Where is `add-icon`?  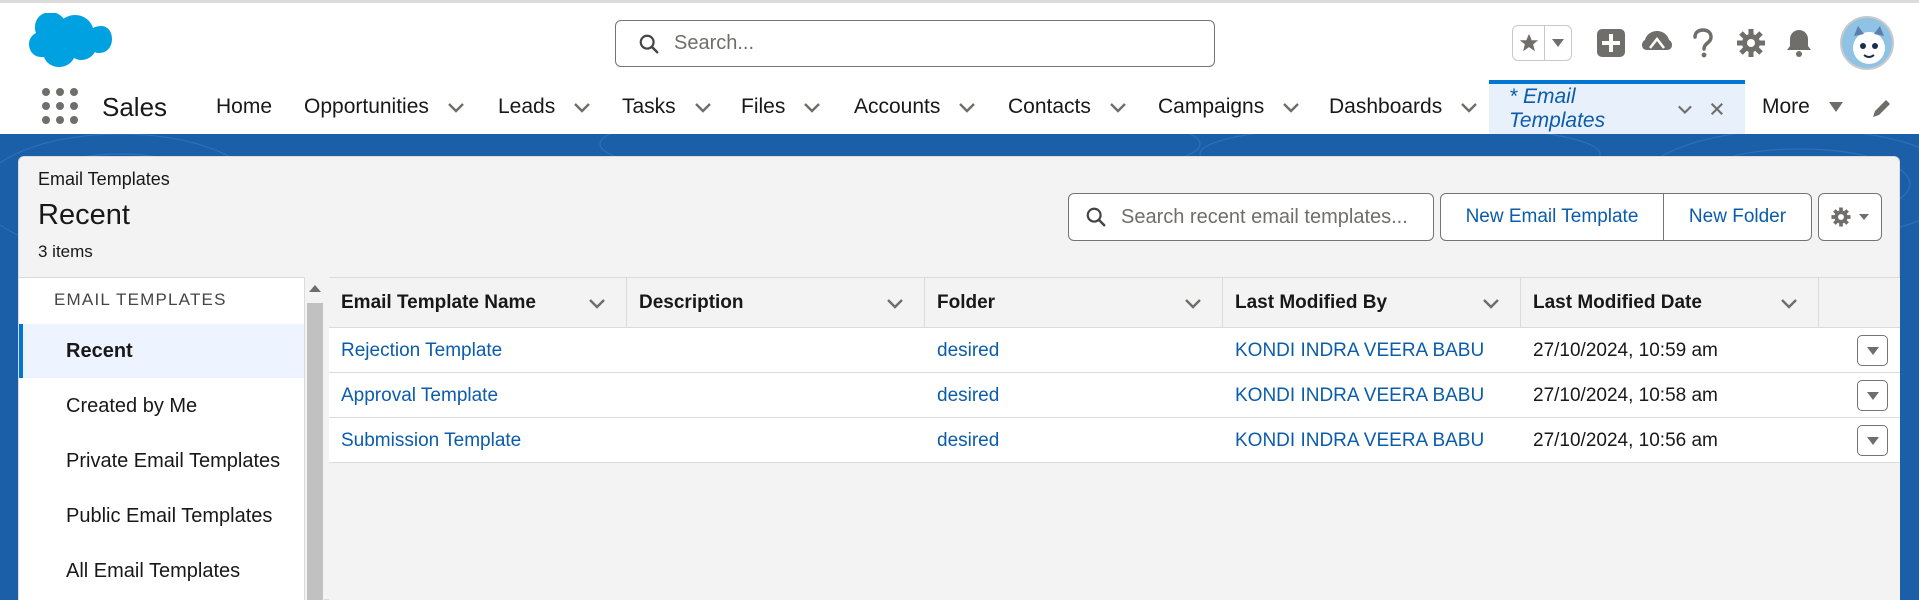 add-icon is located at coordinates (1611, 43).